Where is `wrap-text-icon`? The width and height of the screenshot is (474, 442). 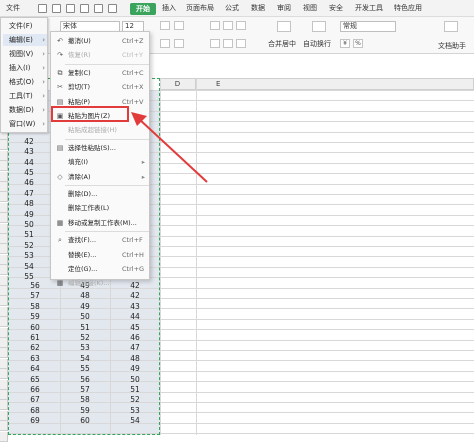 wrap-text-icon is located at coordinates (319, 26).